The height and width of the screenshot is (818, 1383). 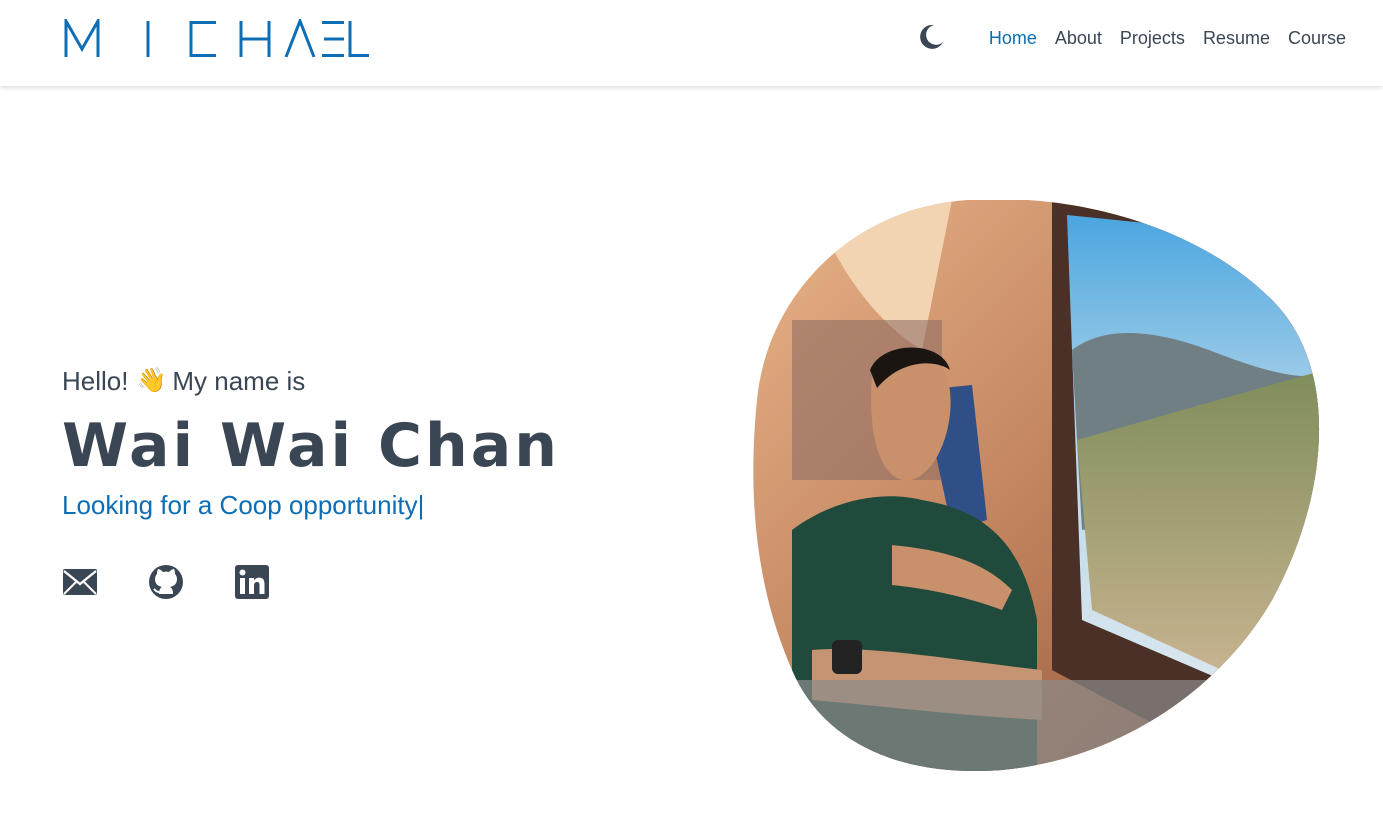 I want to click on site-logo, so click(x=217, y=39).